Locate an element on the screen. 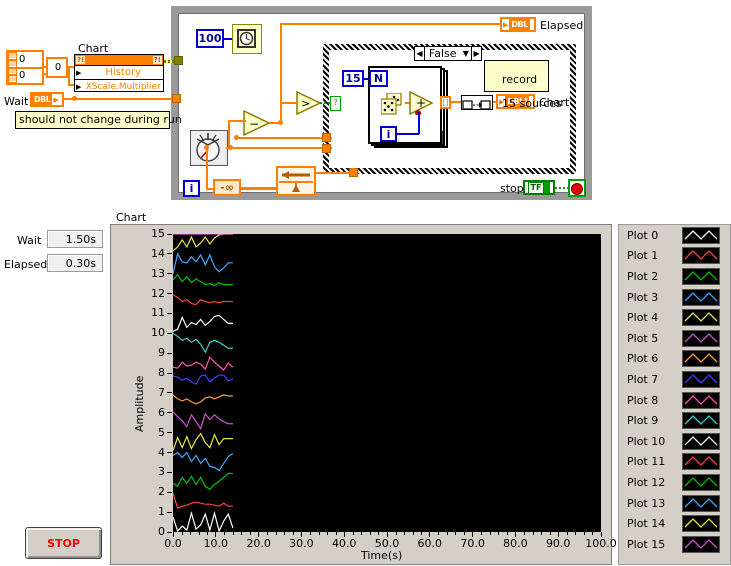 The height and width of the screenshot is (566, 731). chart-x-tick-label: 30.0 is located at coordinates (301, 543).